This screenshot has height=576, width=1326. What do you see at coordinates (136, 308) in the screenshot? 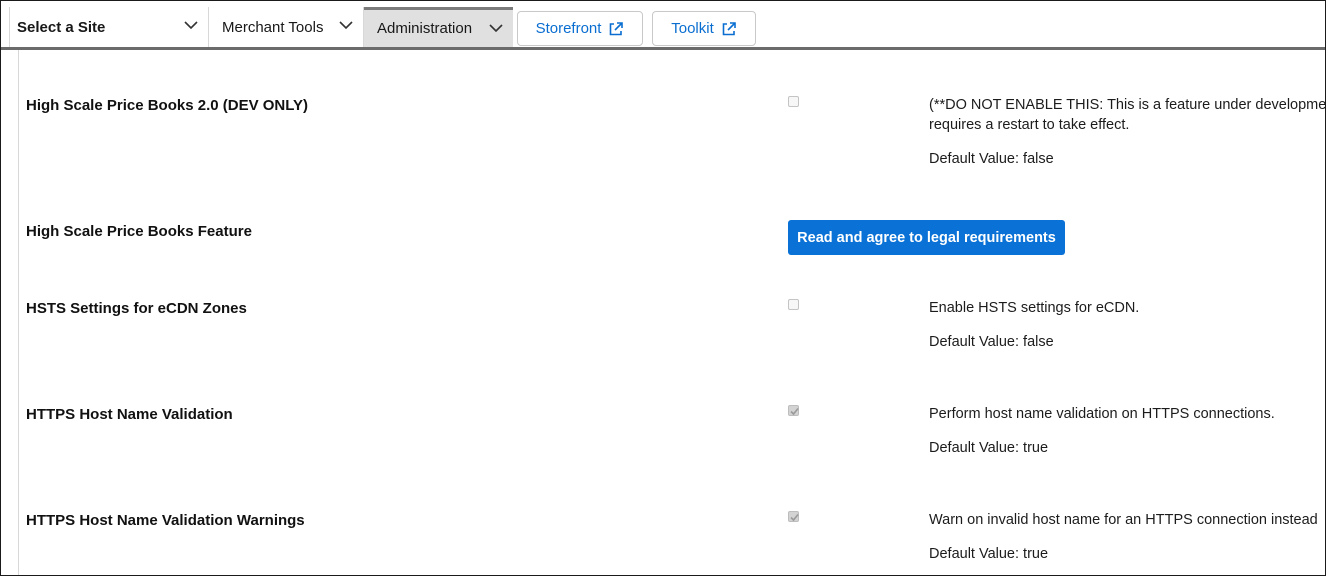
I see `preference-name: HSTS Settings for eCDN Zones` at bounding box center [136, 308].